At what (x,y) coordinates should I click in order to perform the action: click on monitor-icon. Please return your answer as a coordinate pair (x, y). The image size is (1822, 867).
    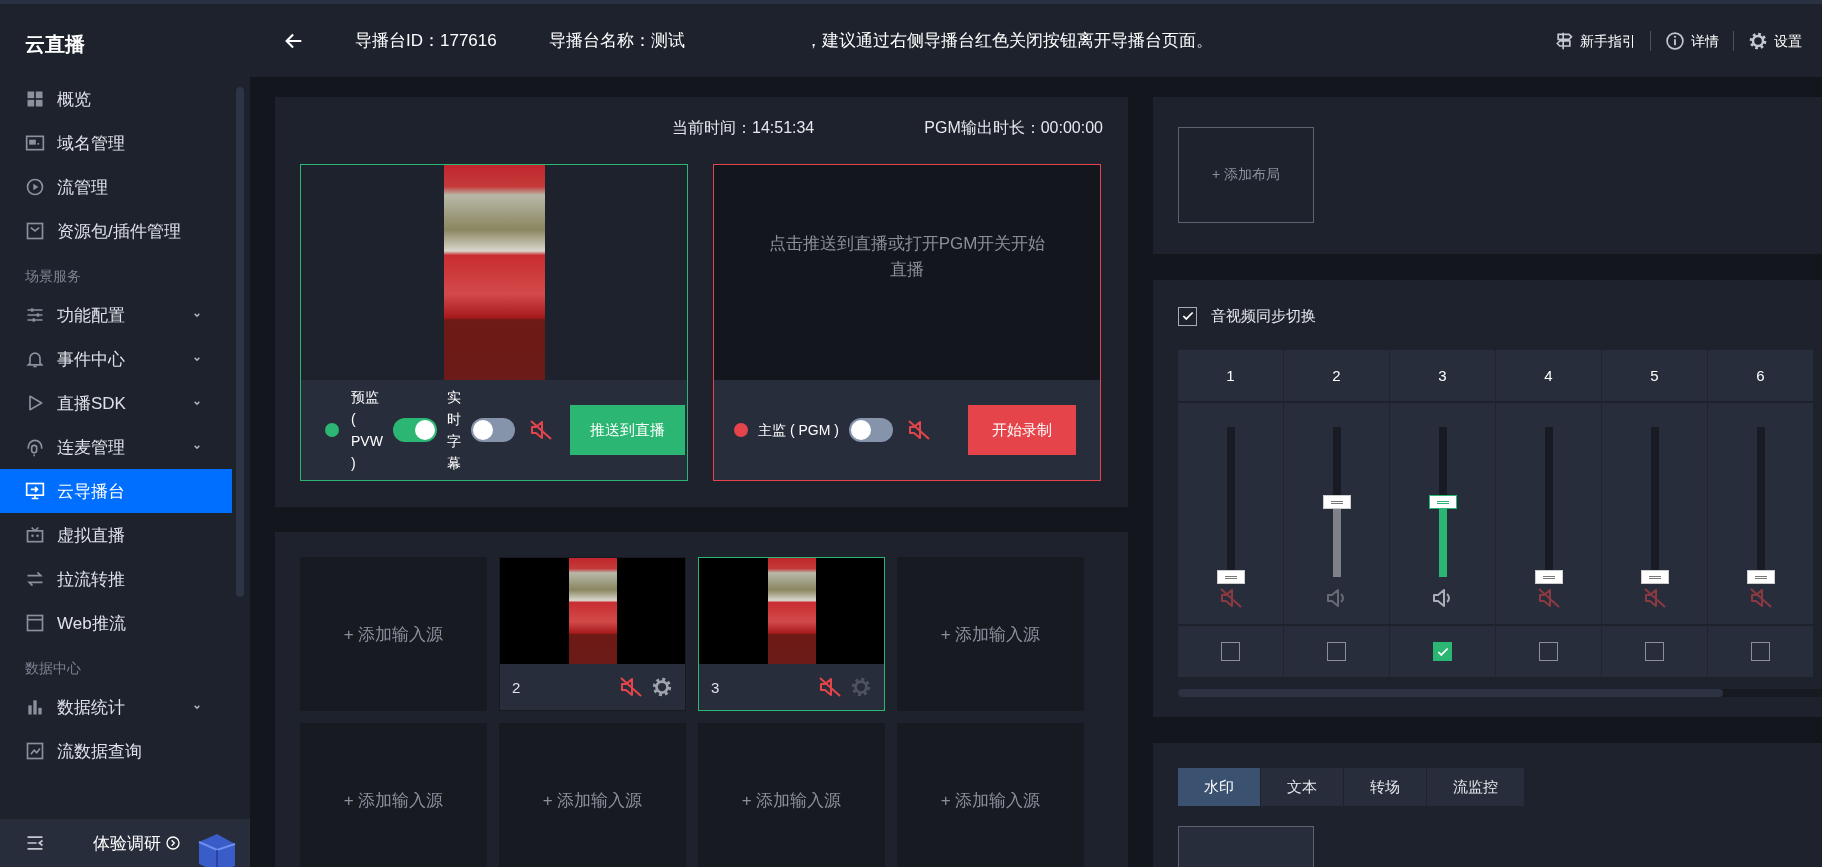
    Looking at the image, I should click on (35, 491).